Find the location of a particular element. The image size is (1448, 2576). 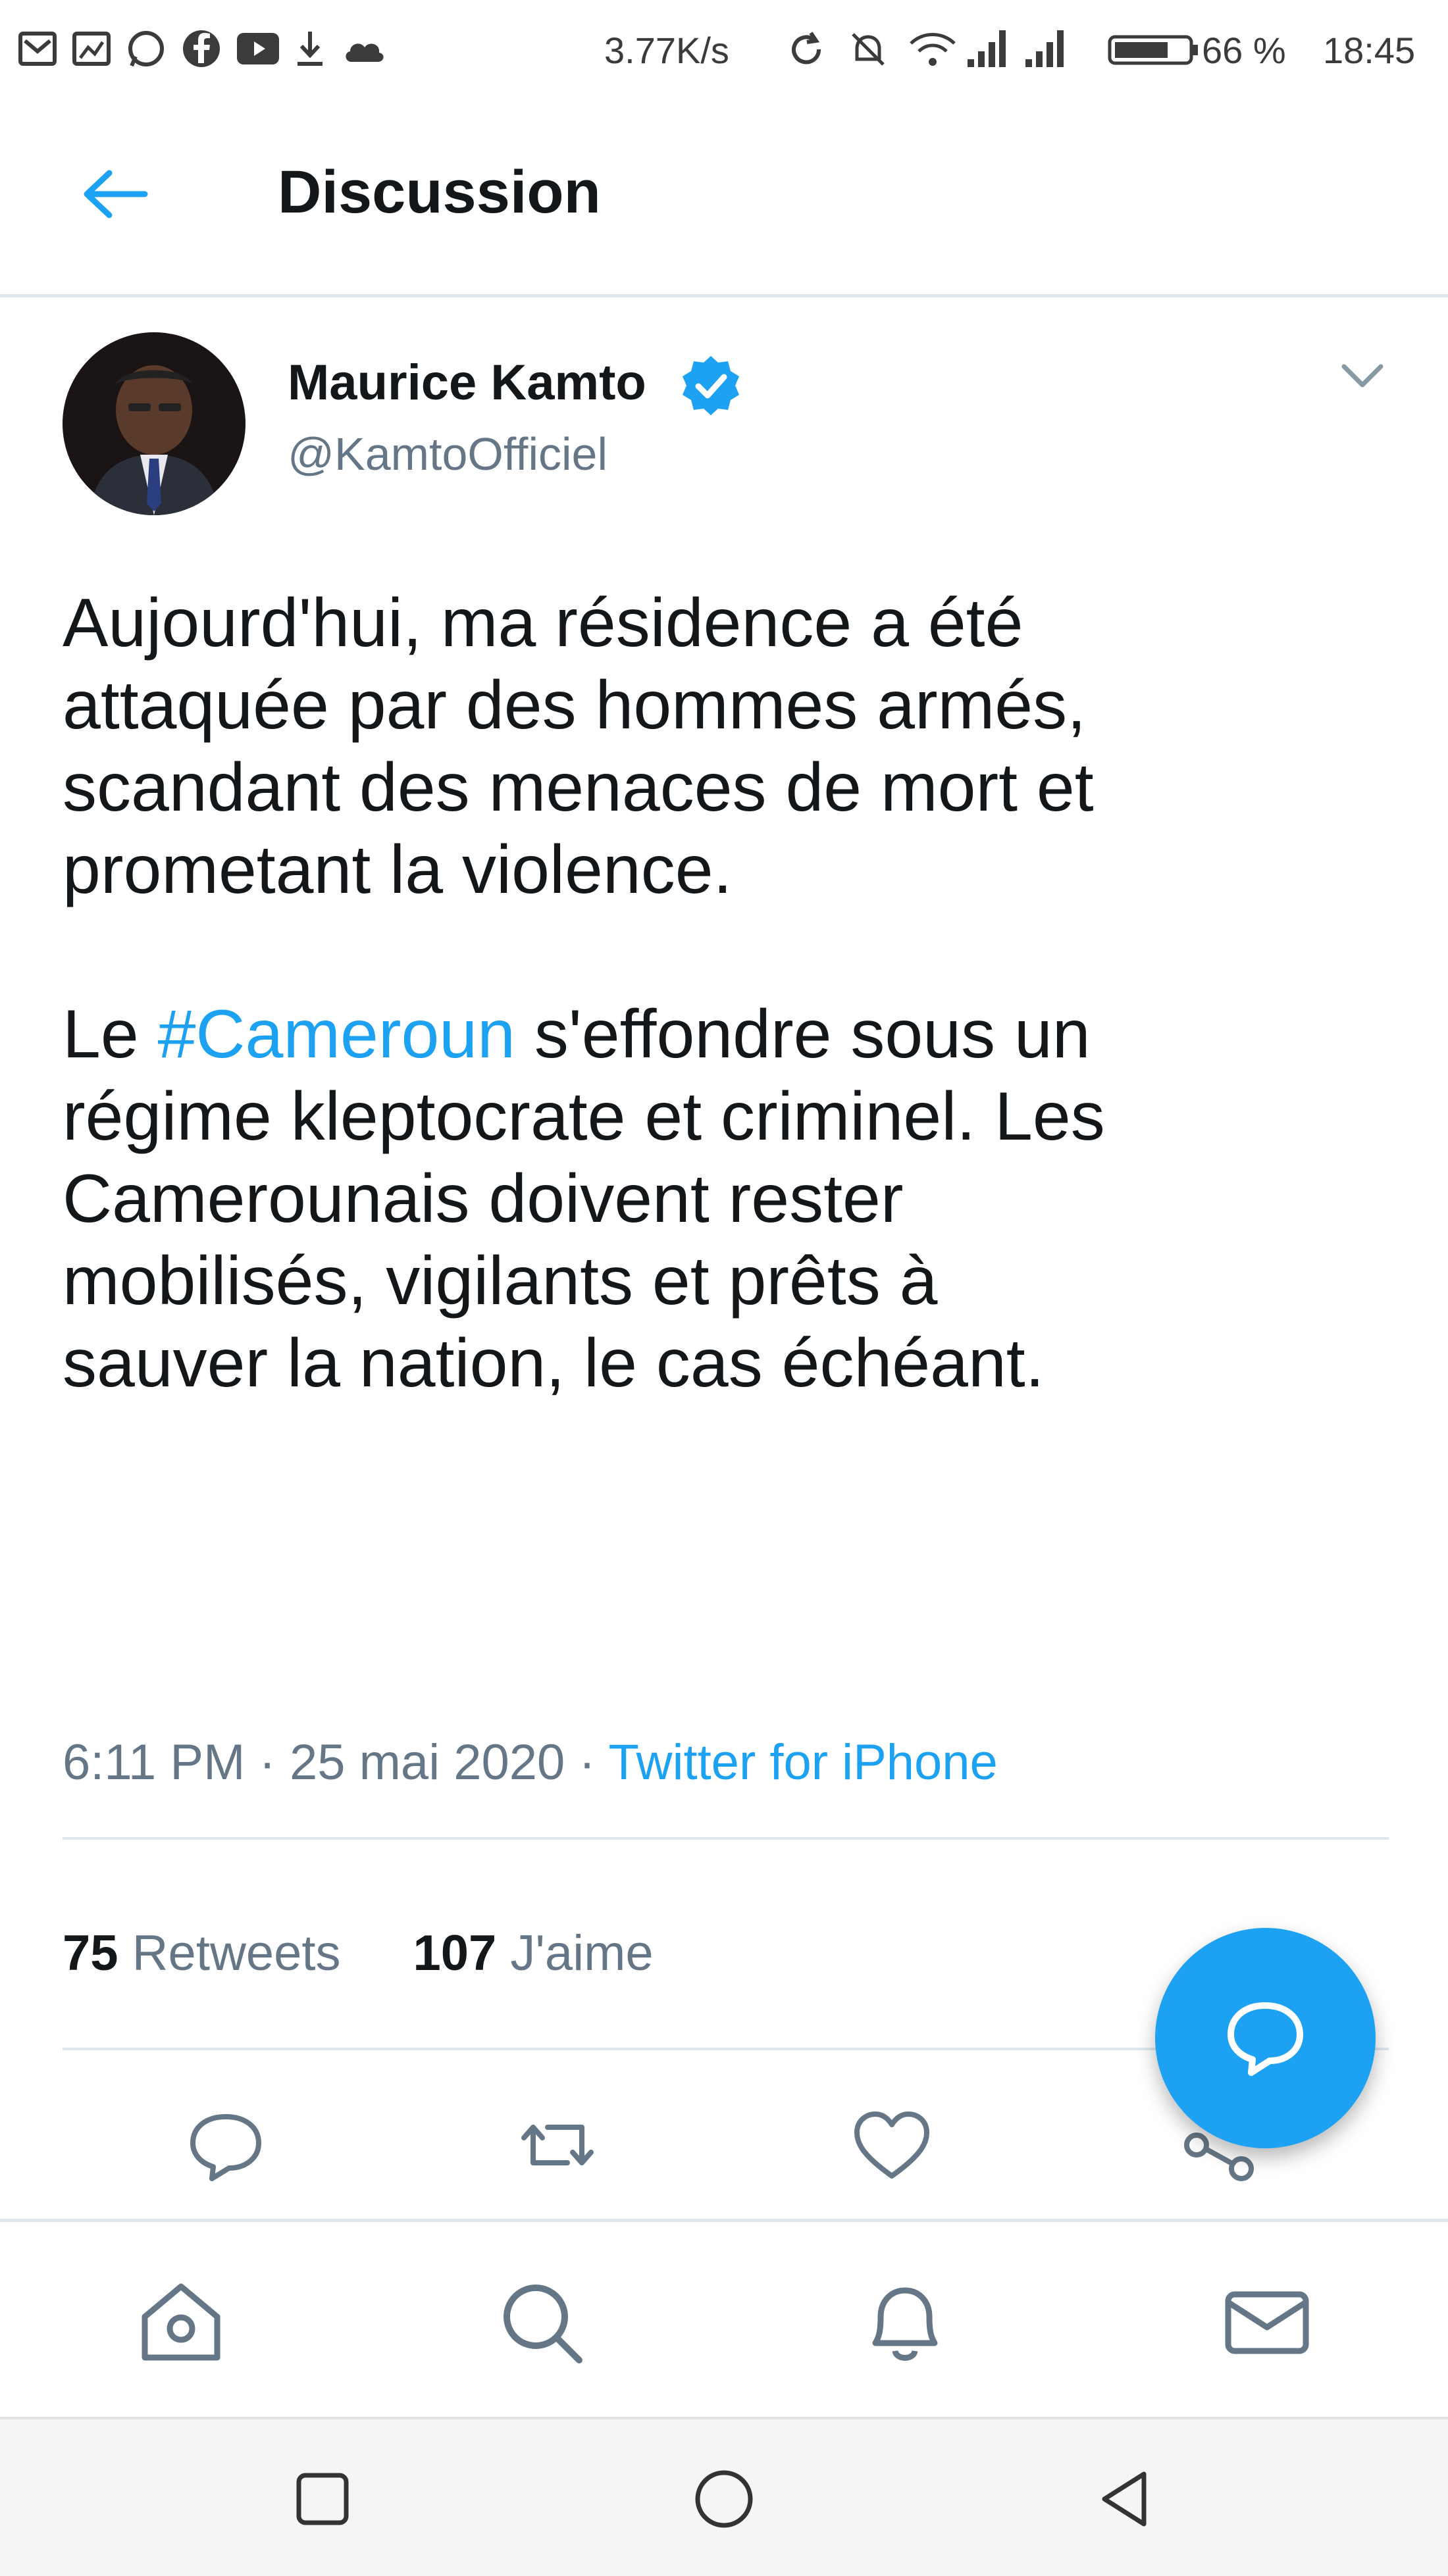

avatar is located at coordinates (154, 424).